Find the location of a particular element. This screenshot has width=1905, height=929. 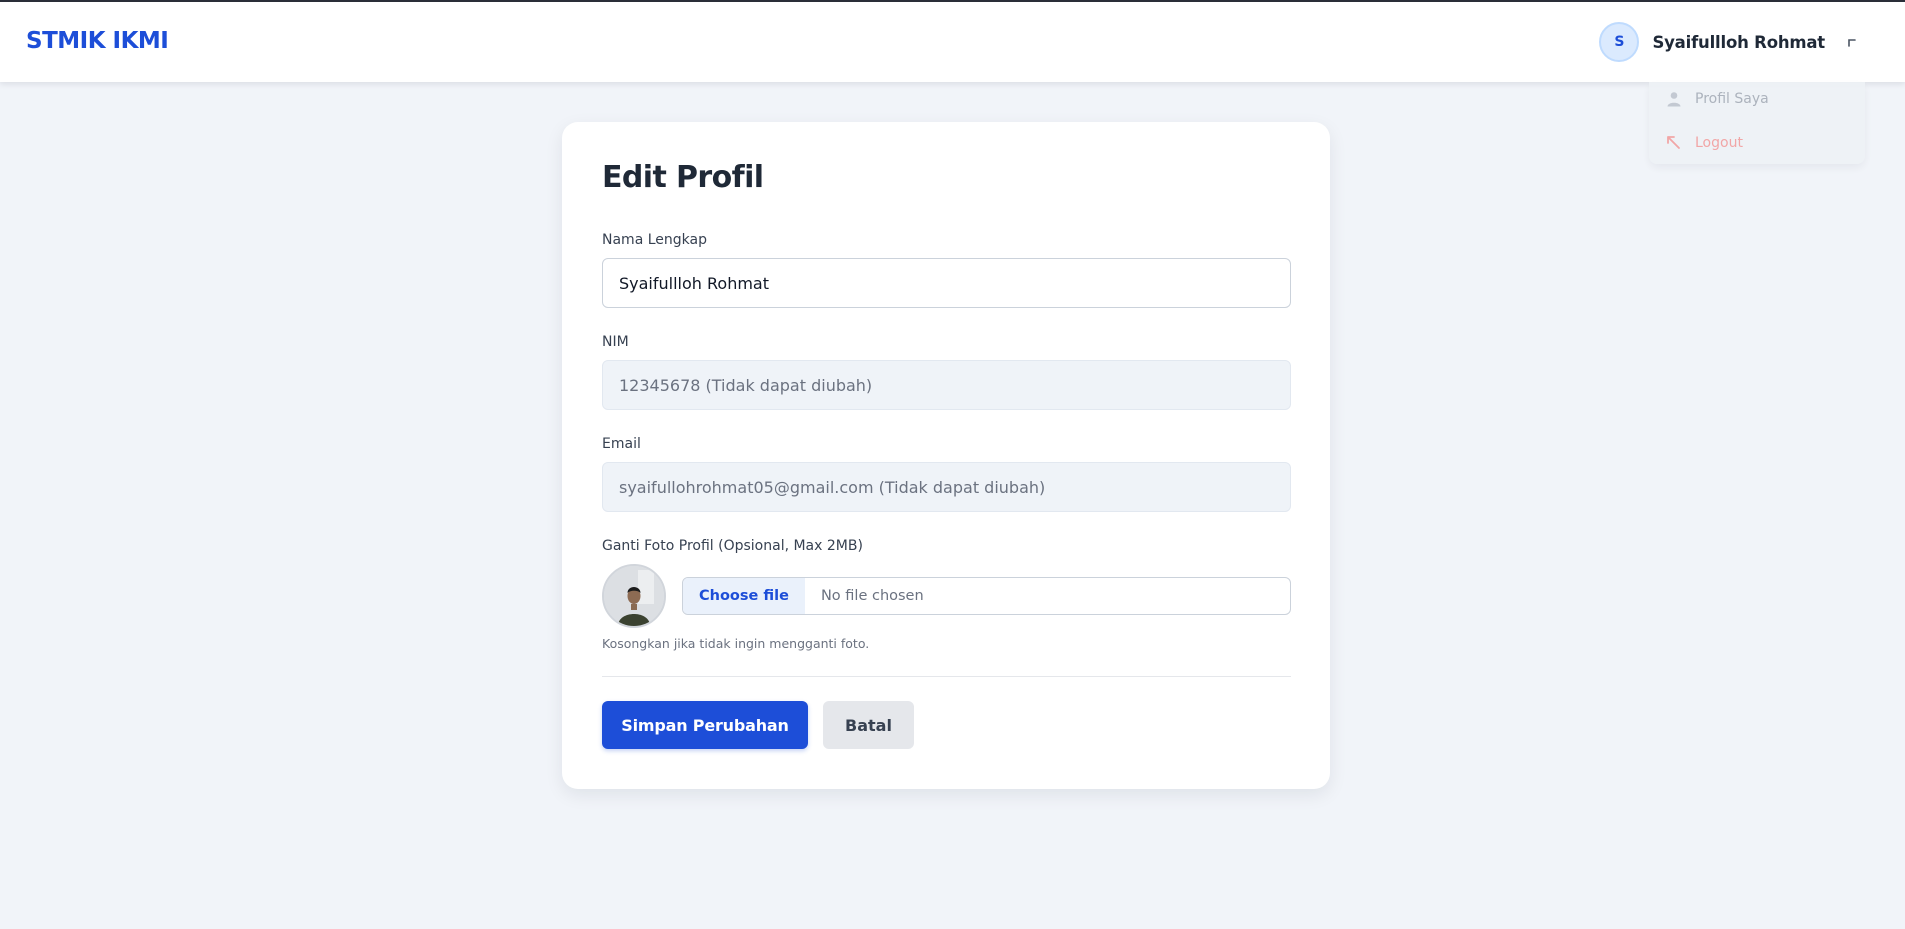

user-dropdown-menu: Profil Saya Logout is located at coordinates (1757, 123).